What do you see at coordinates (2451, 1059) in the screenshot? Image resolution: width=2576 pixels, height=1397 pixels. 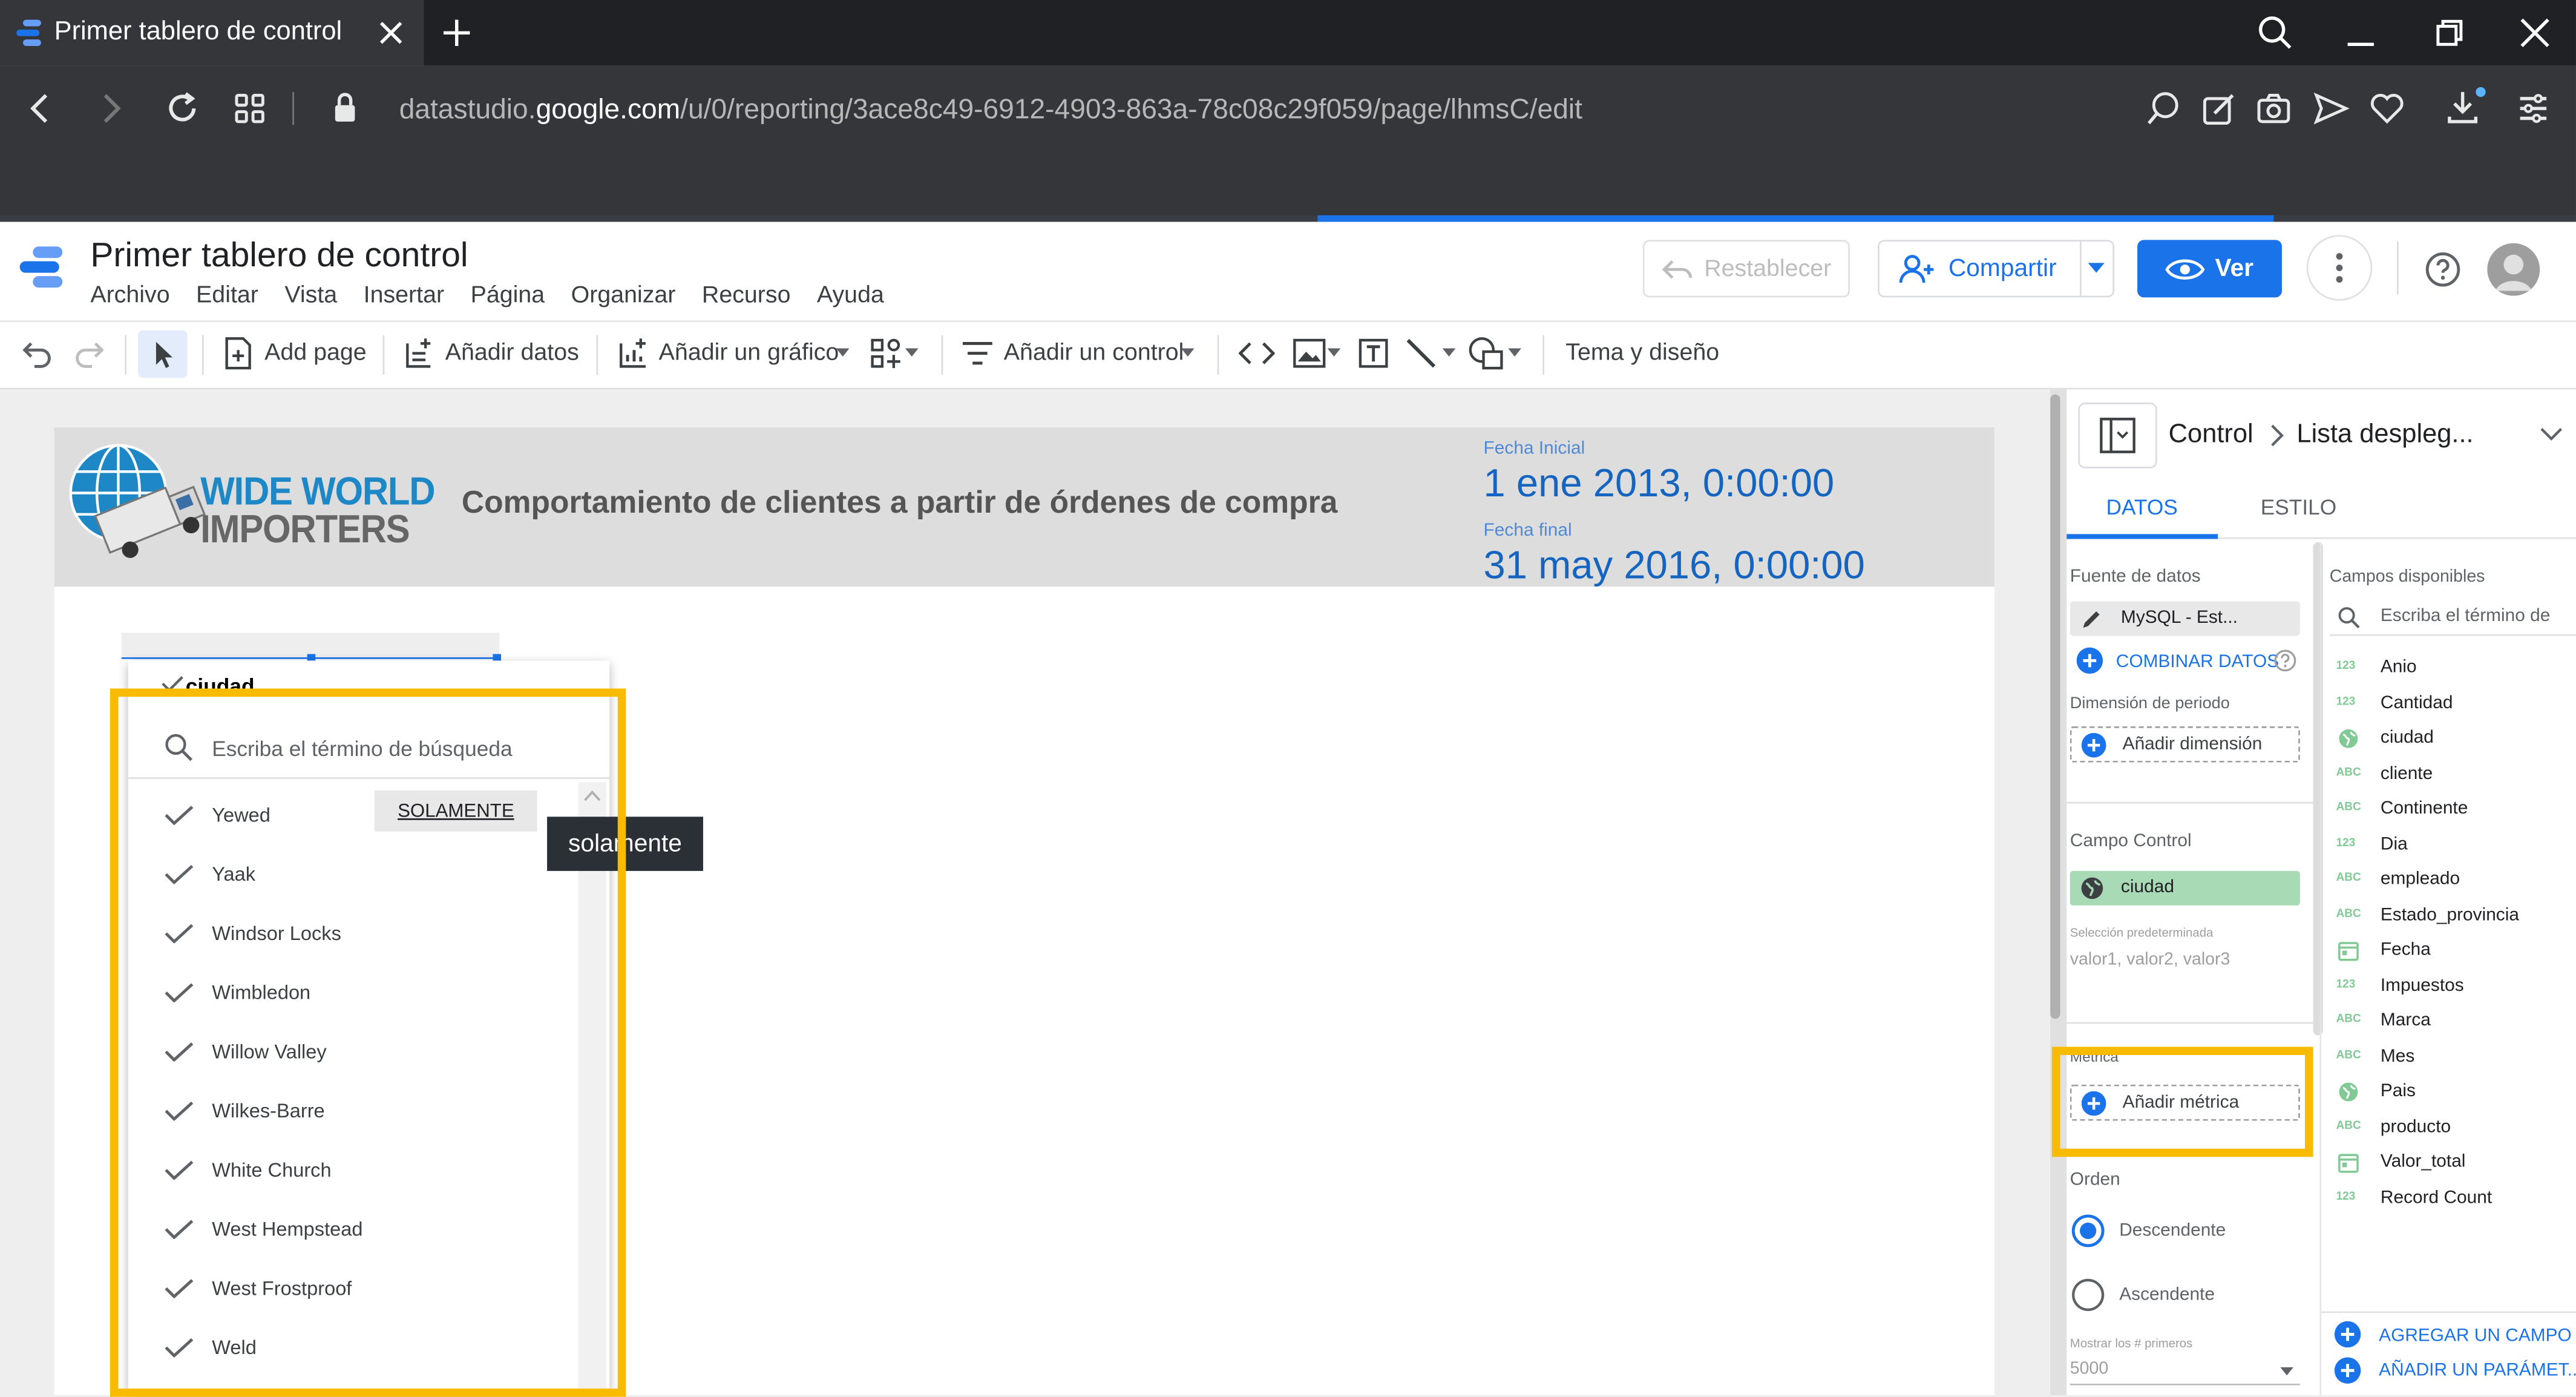 I see `field-item: ABC Mes` at bounding box center [2451, 1059].